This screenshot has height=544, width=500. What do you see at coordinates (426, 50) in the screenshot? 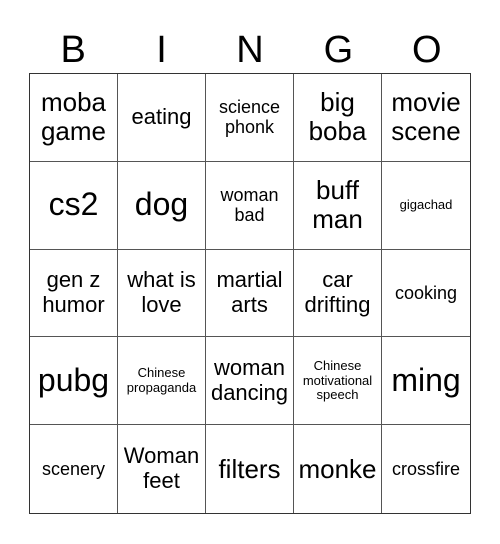
I see `header-letter-o: O` at bounding box center [426, 50].